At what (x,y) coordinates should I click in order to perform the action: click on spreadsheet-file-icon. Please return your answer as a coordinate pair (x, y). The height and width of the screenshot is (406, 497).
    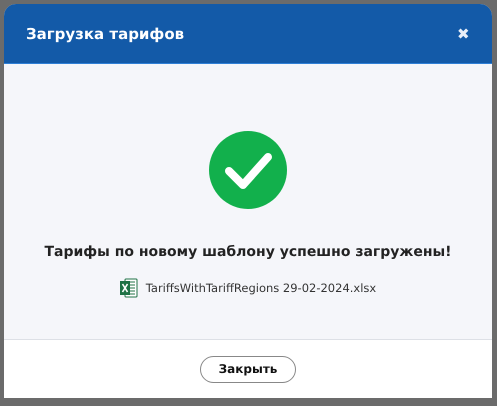
    Looking at the image, I should click on (129, 288).